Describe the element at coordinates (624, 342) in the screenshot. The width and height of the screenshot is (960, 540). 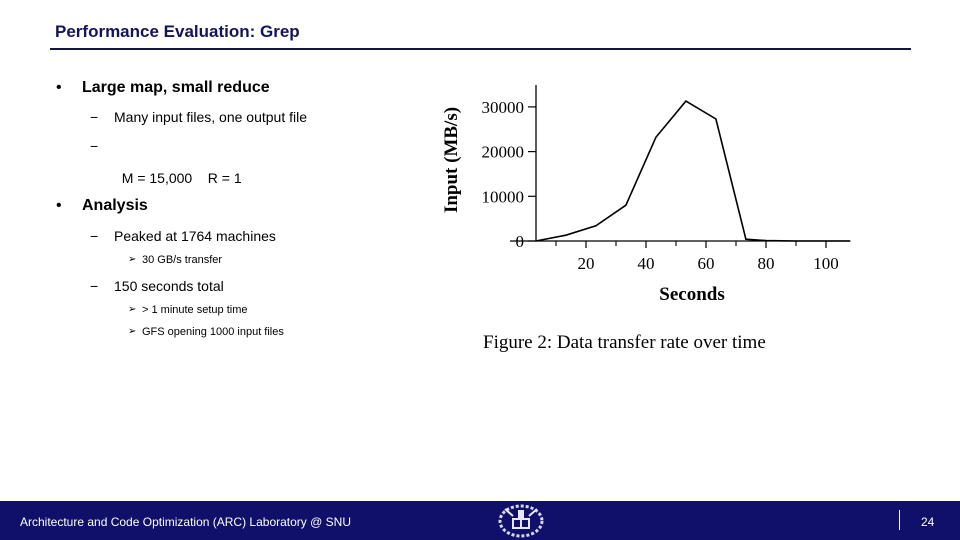
I see `figure-caption: Figure 2: Data transfer rate over time` at that location.